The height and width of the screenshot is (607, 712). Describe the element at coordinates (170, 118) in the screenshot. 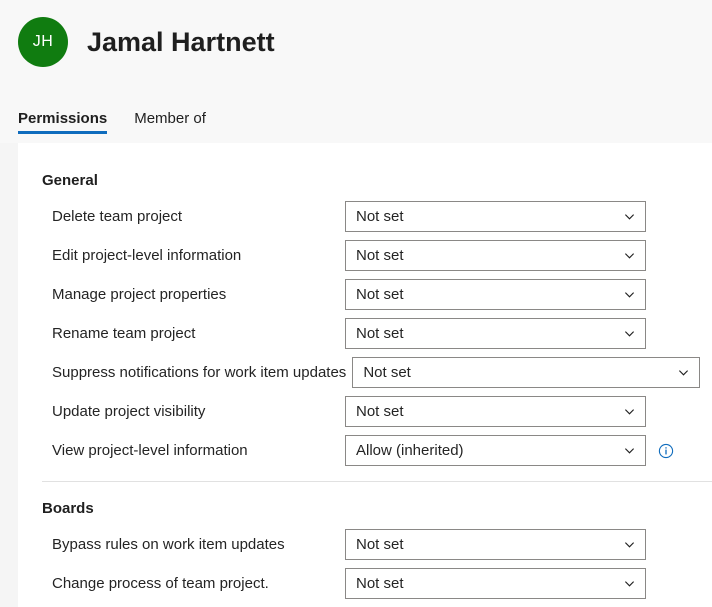

I see `tab-member-of-label: Member of` at that location.